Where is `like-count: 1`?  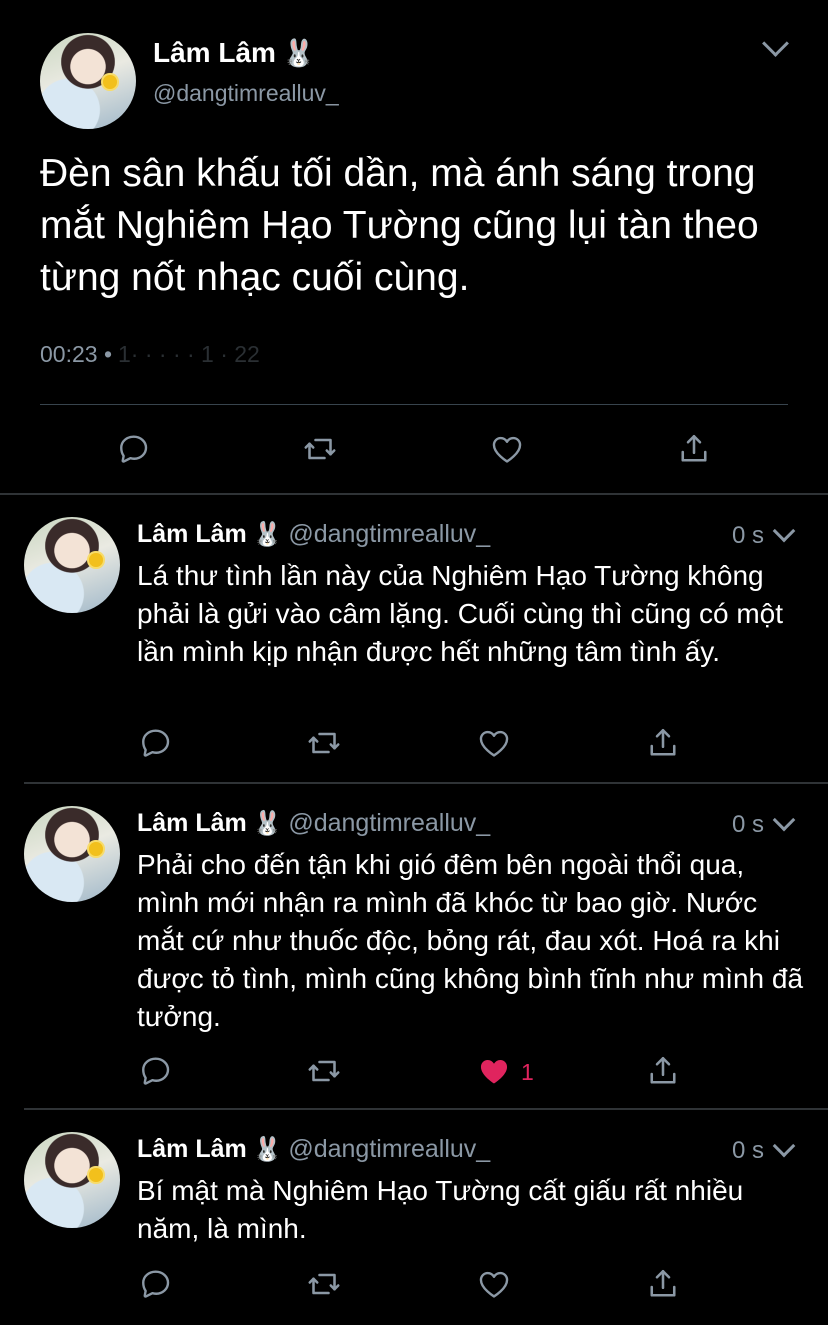
like-count: 1 is located at coordinates (527, 1072).